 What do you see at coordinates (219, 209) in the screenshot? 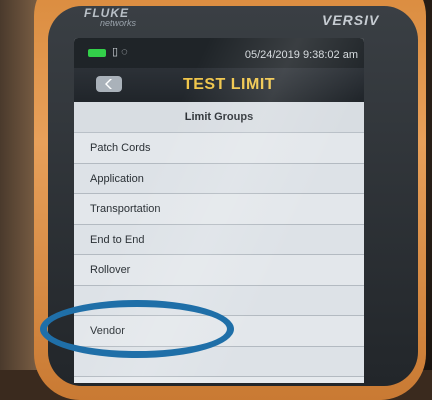
I see `list-item-transportation: Transportation` at bounding box center [219, 209].